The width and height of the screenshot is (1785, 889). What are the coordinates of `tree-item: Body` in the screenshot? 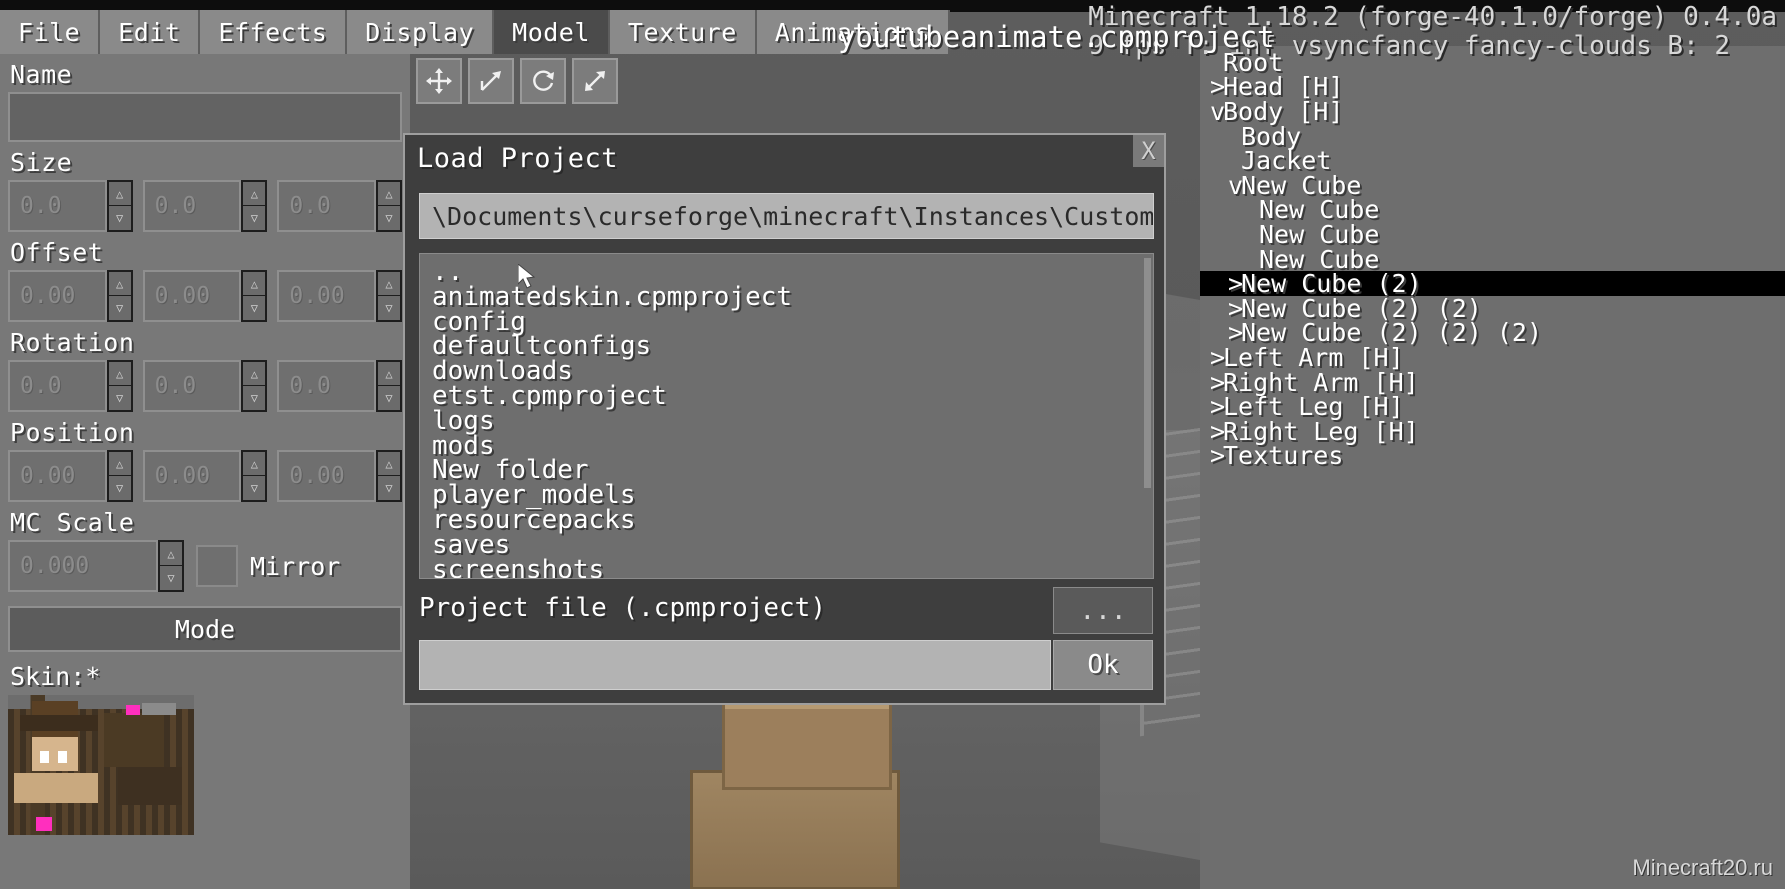 It's located at (1492, 136).